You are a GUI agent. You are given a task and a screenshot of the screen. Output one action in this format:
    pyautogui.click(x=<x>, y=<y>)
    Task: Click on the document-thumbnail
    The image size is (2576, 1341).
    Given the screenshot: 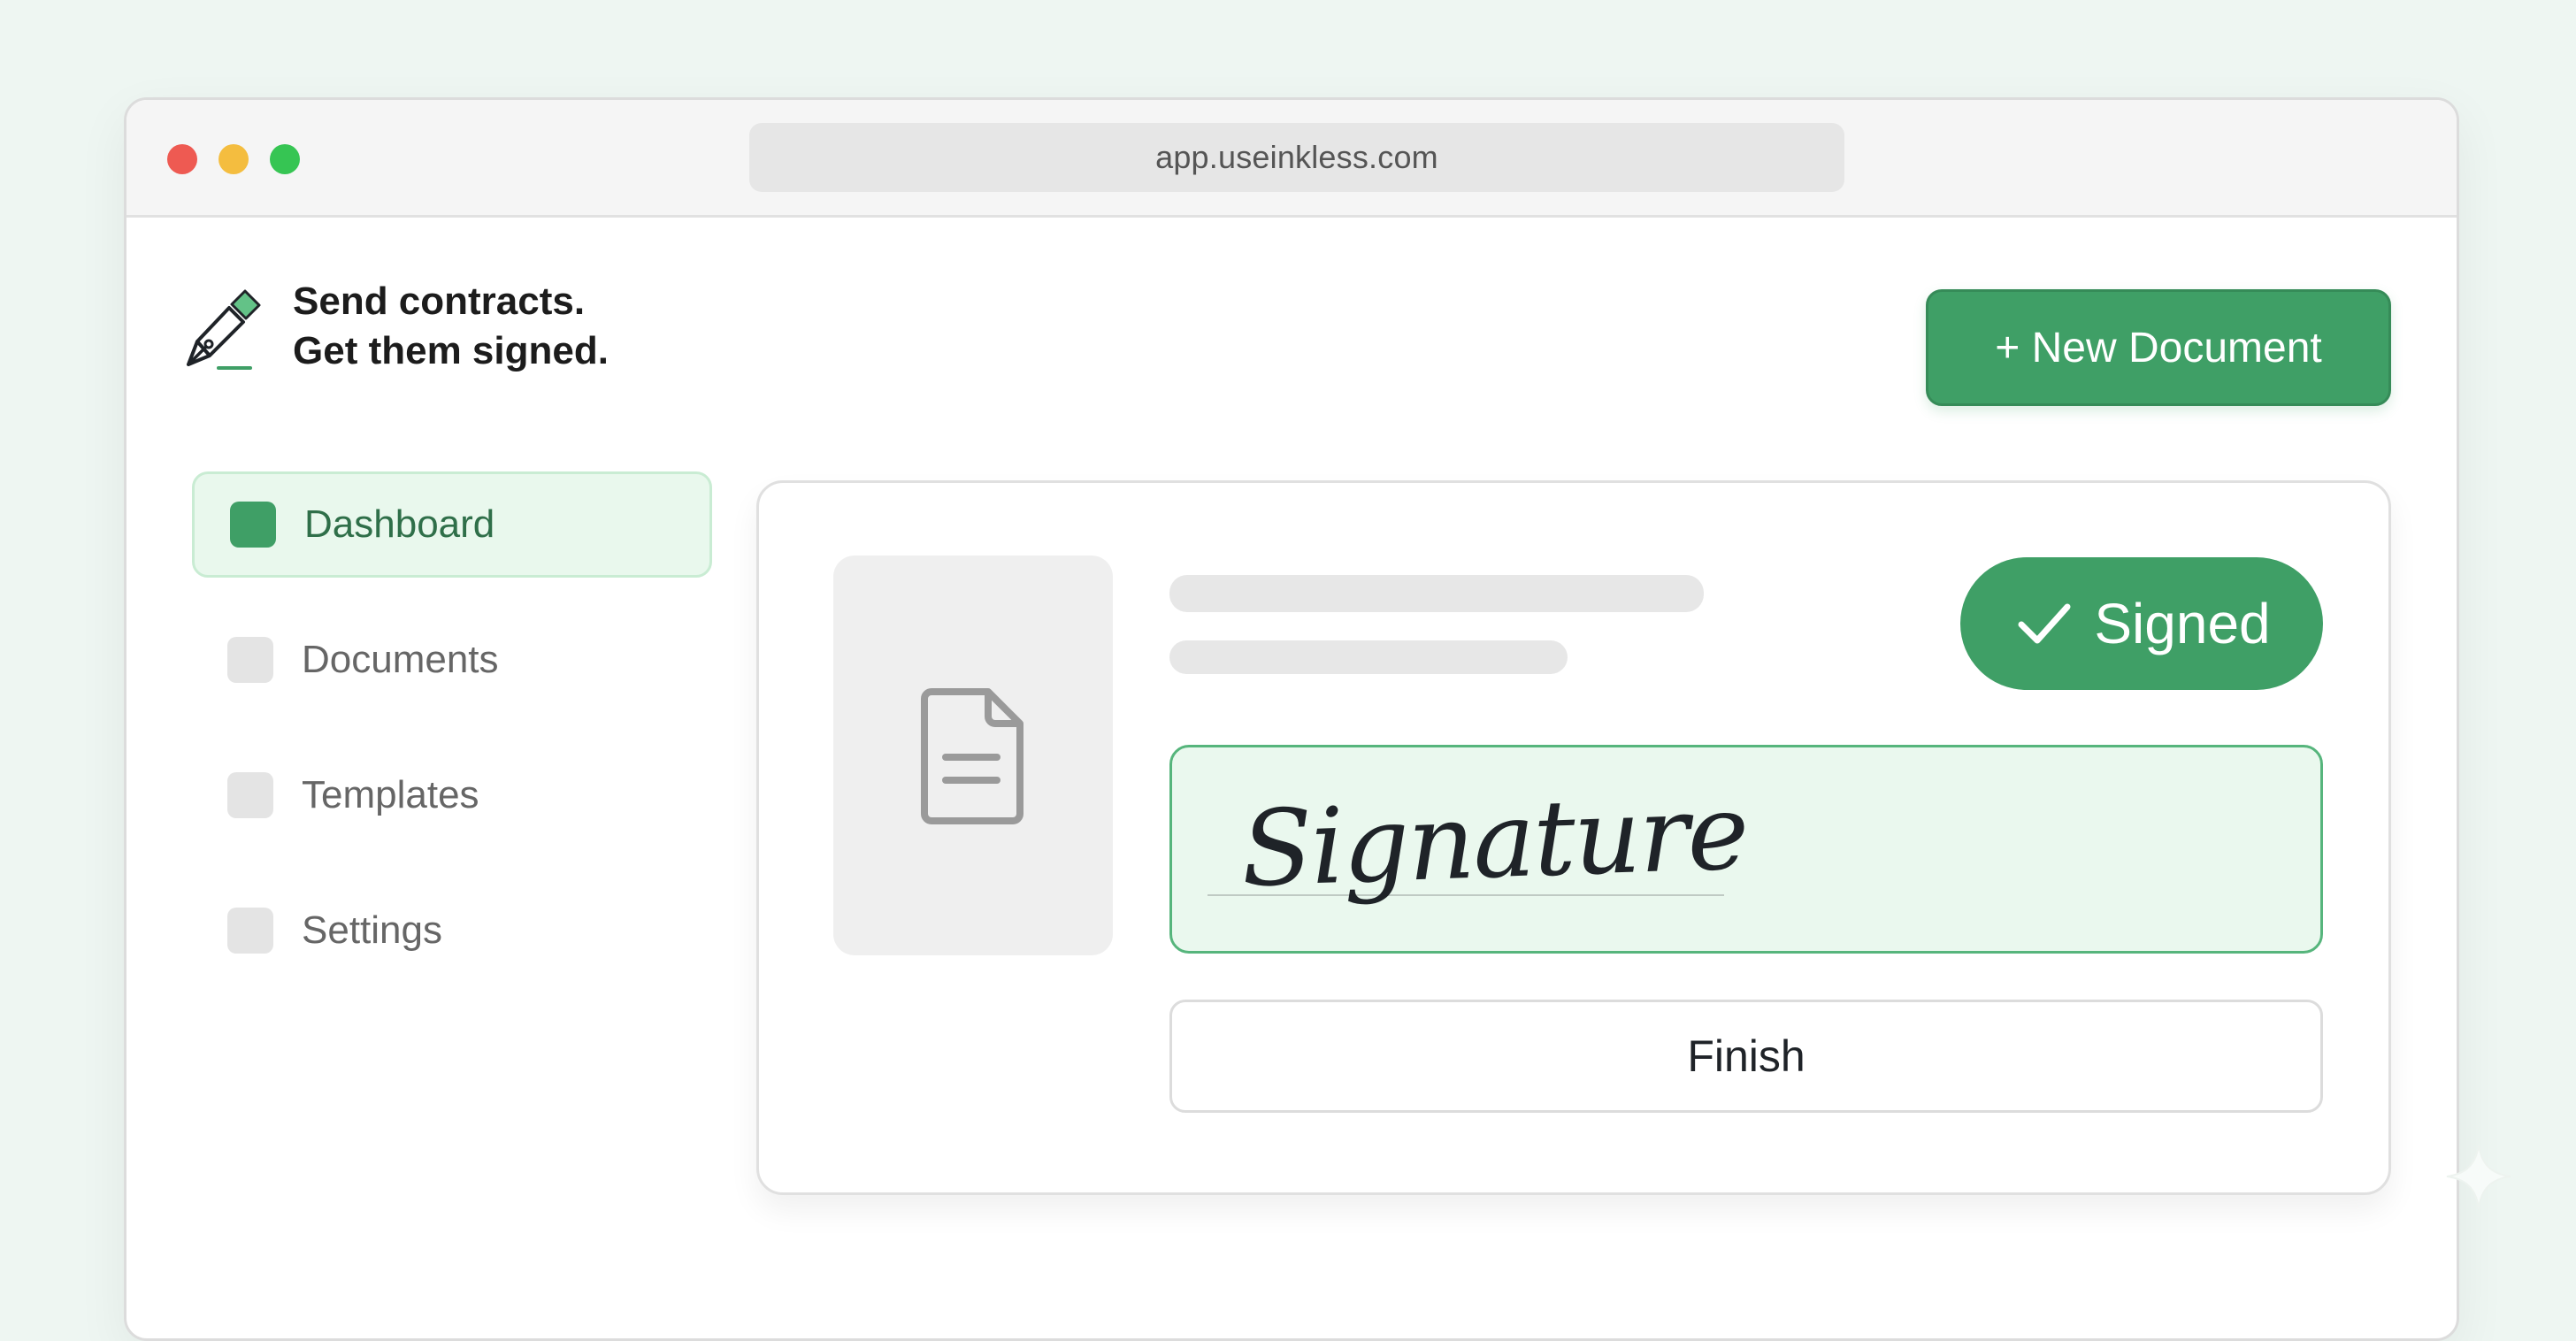 What is the action you would take?
    pyautogui.click(x=973, y=755)
    